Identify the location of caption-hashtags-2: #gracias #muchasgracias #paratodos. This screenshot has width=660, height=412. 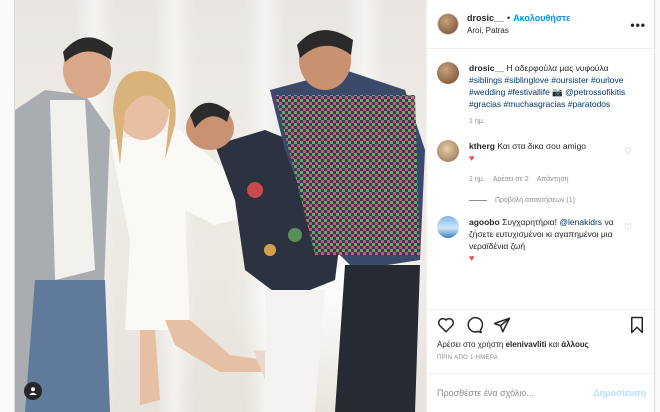
(539, 104).